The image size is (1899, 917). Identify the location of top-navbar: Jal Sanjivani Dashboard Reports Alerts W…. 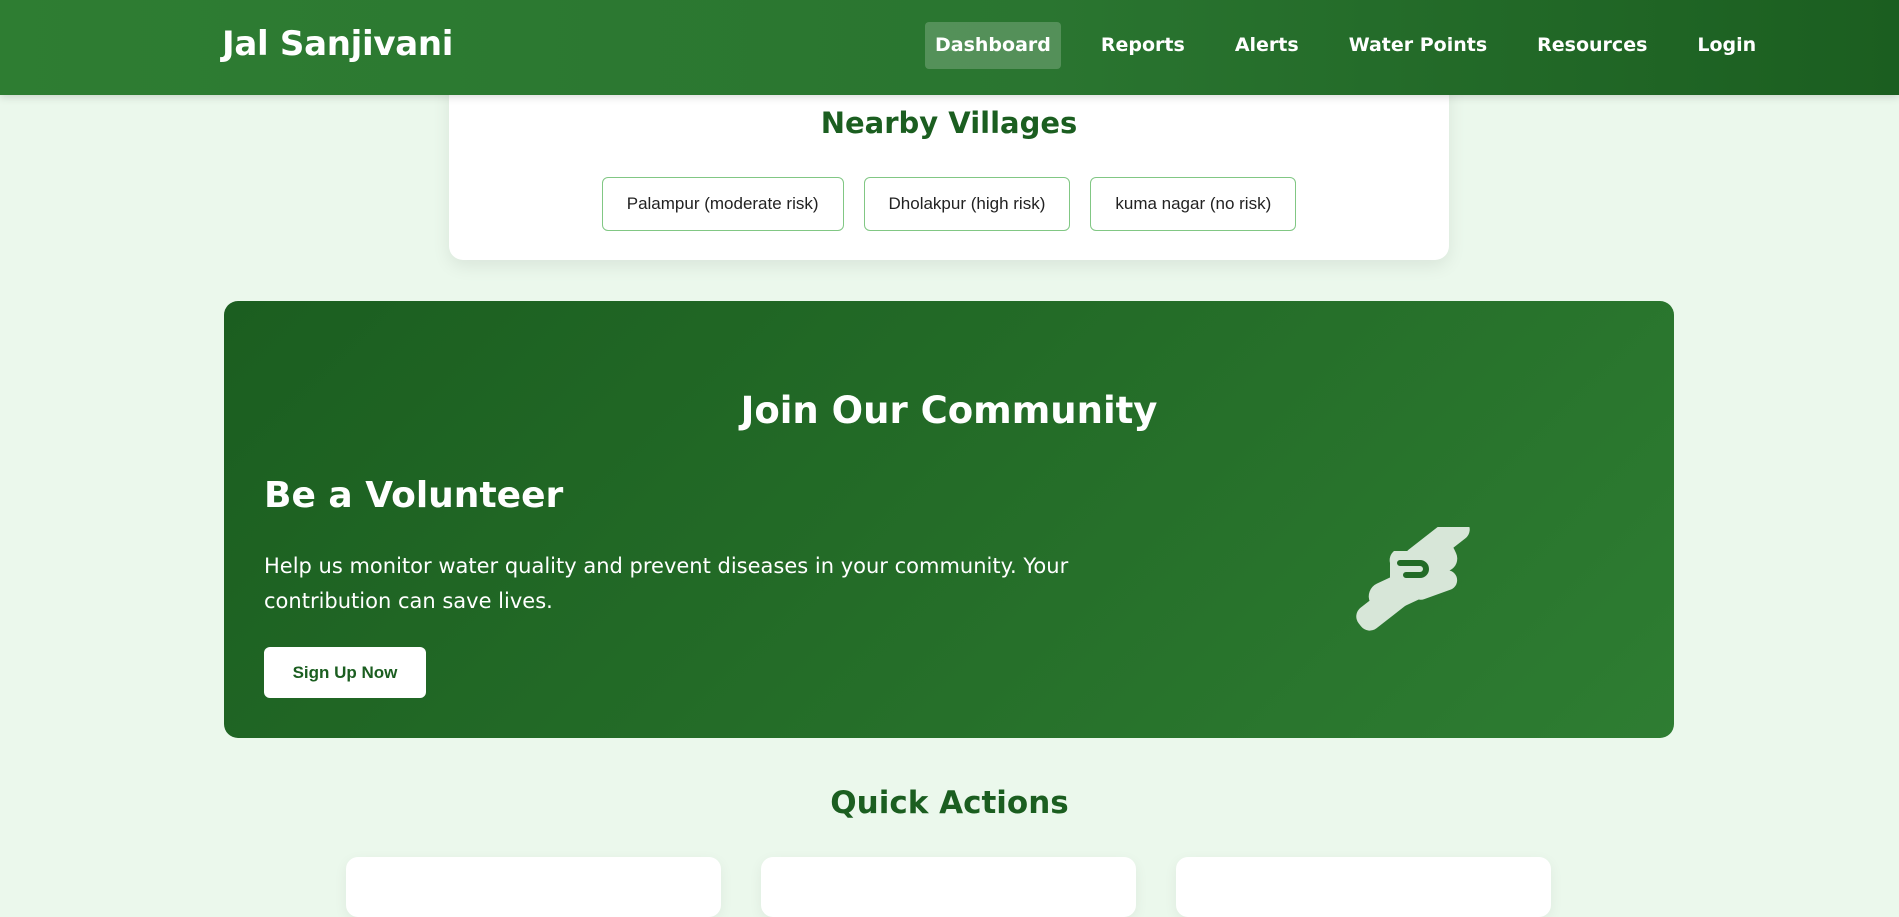
(949, 47).